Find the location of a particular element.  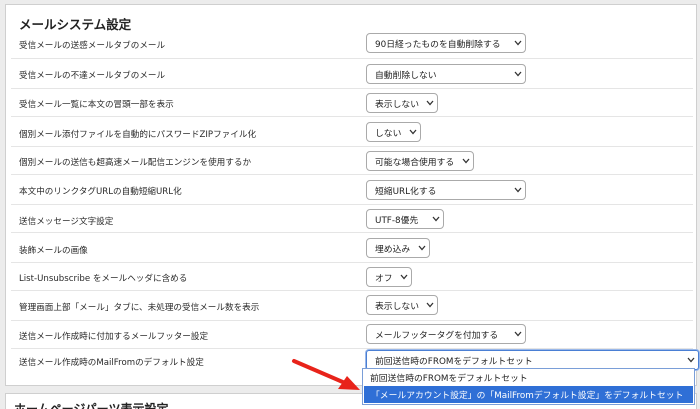

setting-label: 個別メールの送信も超高速メール配信エンジンを使用するか is located at coordinates (135, 163).